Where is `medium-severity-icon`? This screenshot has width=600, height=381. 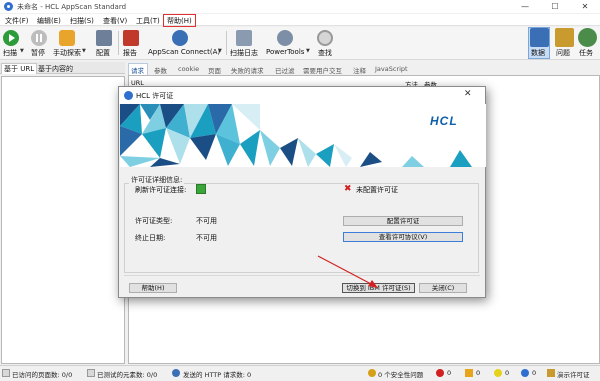 medium-severity-icon is located at coordinates (469, 373).